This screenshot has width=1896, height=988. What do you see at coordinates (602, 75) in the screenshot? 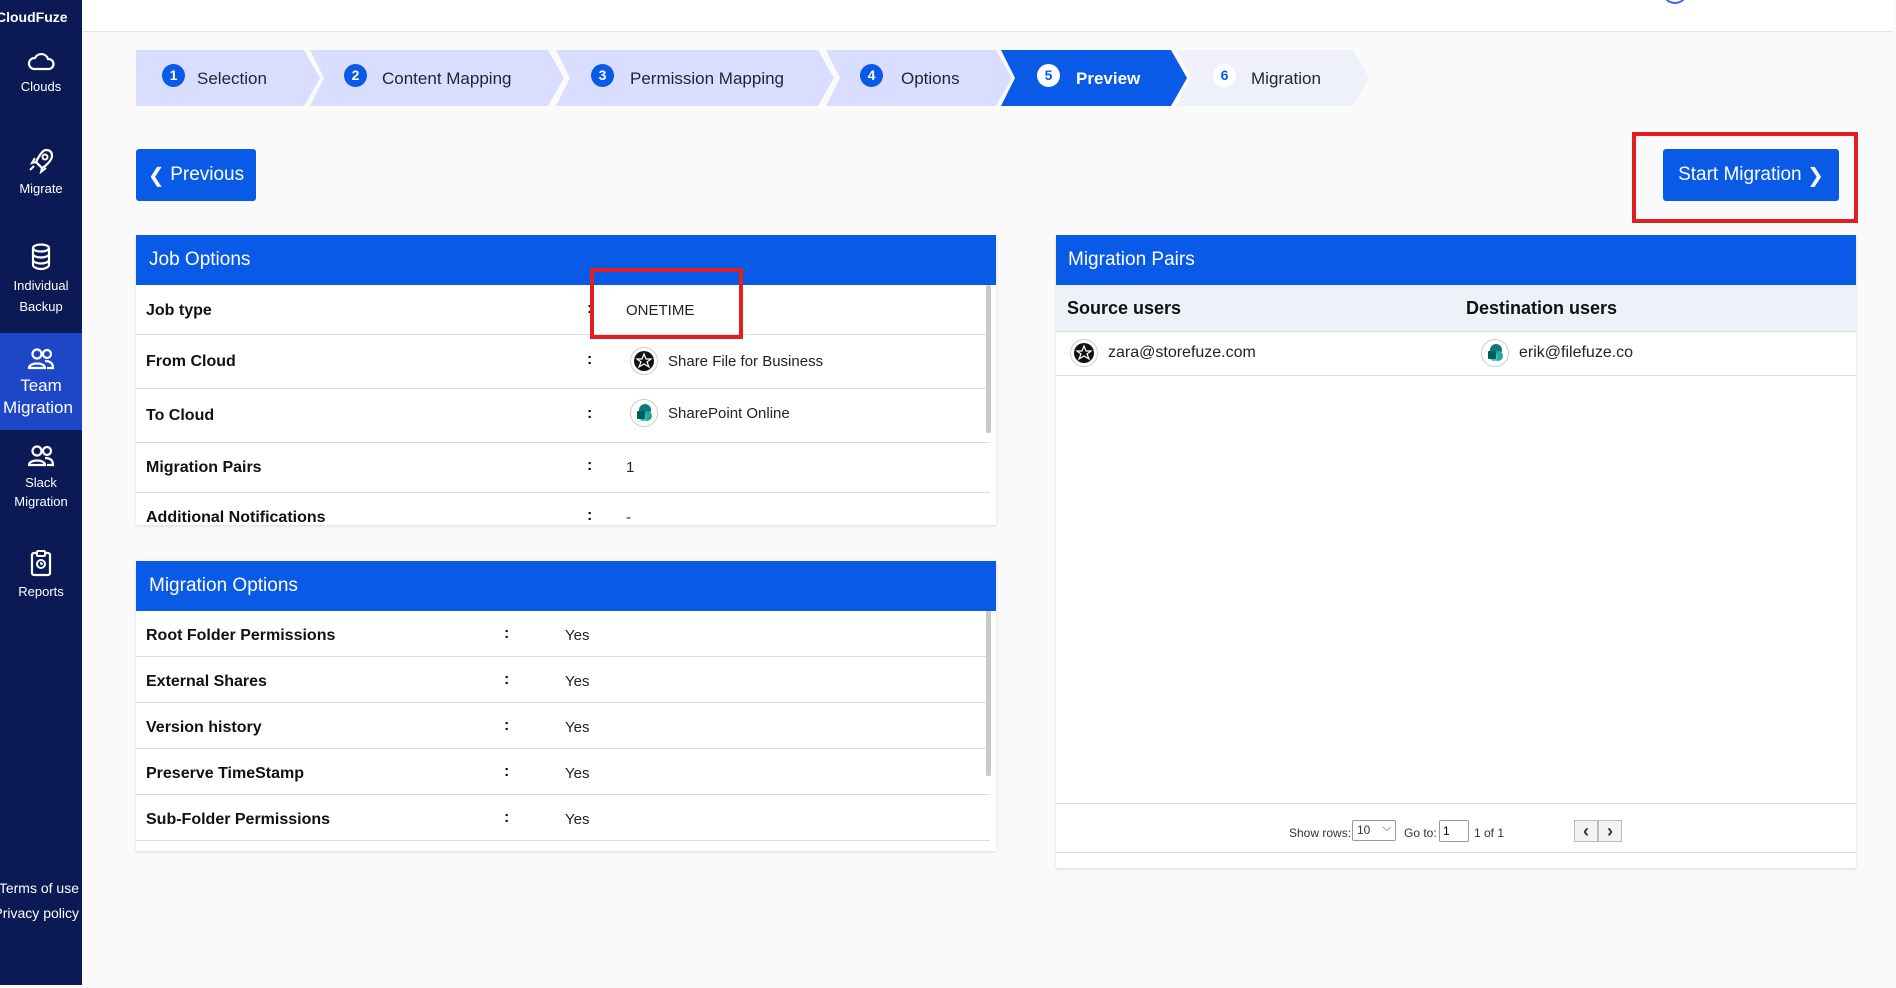
I see `step-number: 3` at bounding box center [602, 75].